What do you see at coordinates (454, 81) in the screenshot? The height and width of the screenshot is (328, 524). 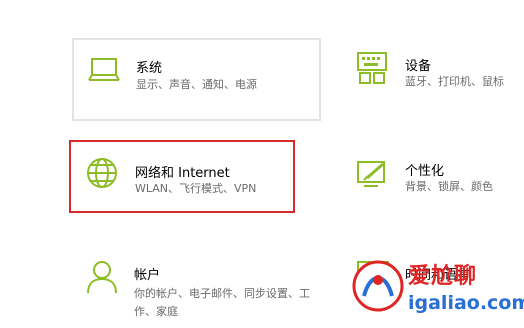 I see `tile-description: 蓝牙、打印机、鼠标` at bounding box center [454, 81].